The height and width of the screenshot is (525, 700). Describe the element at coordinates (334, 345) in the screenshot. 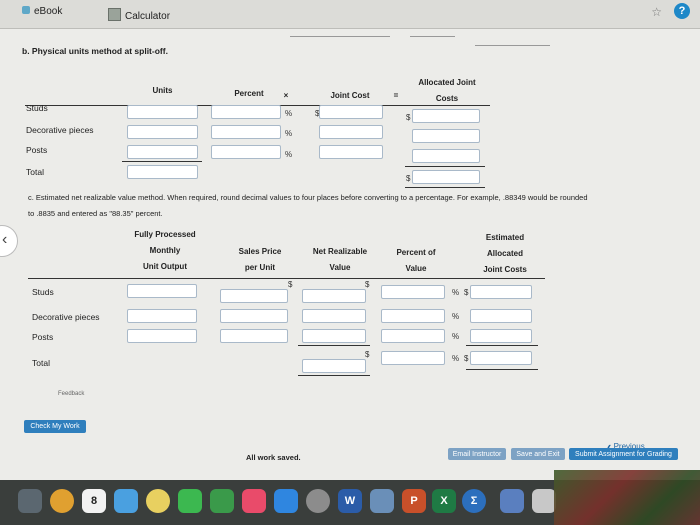

I see `nrv-subtotal-line` at that location.